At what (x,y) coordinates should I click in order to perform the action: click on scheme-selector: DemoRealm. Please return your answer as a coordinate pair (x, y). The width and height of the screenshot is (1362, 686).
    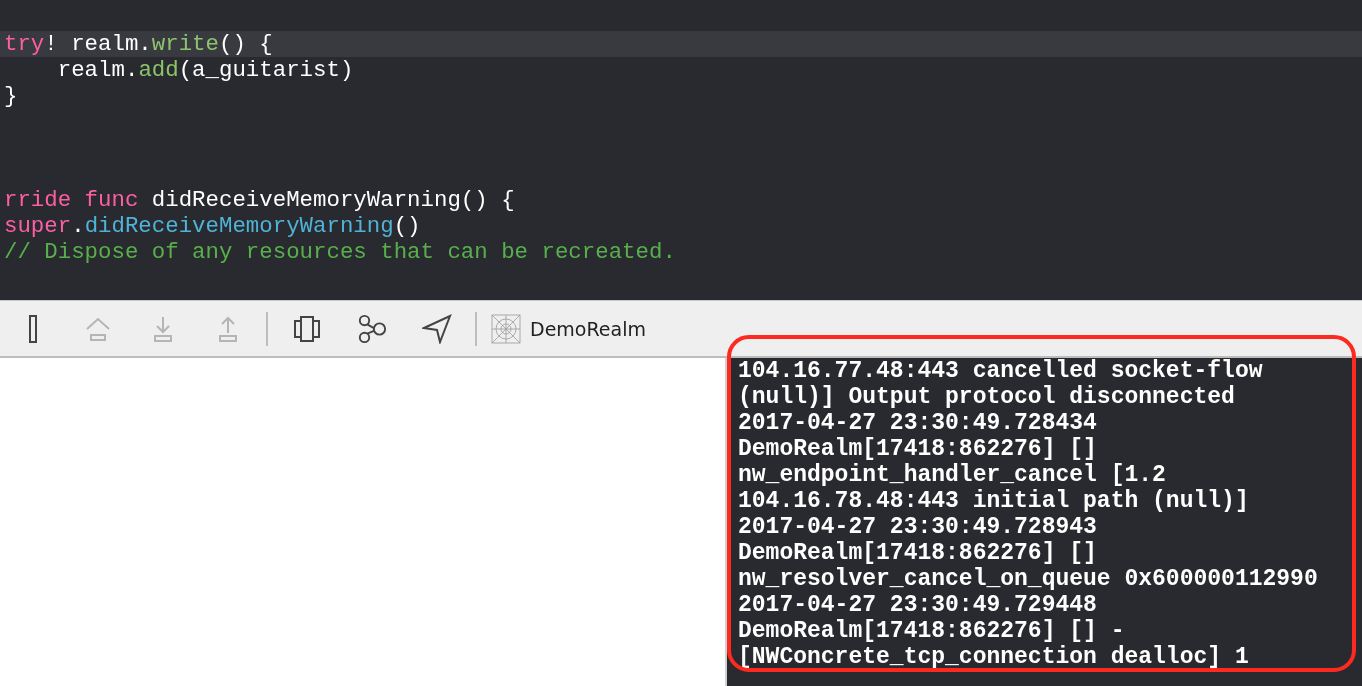
    Looking at the image, I should click on (564, 328).